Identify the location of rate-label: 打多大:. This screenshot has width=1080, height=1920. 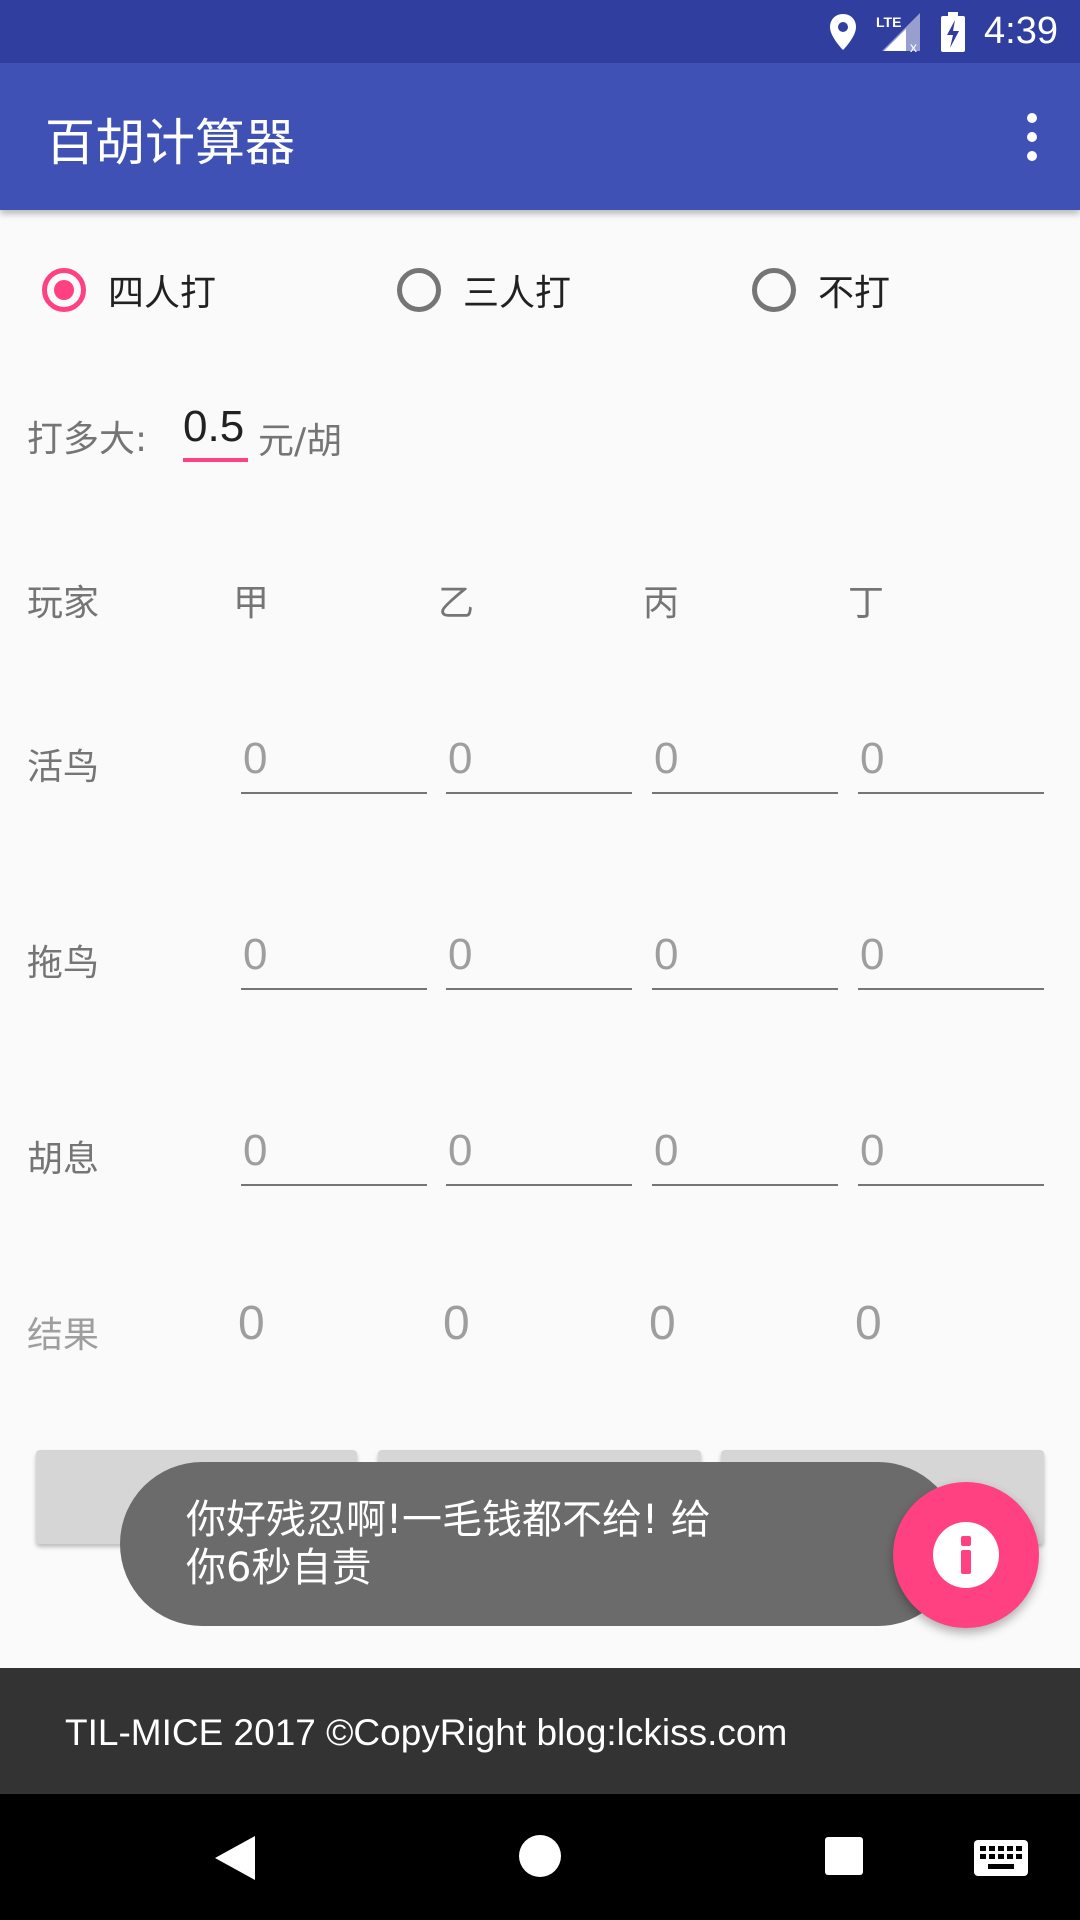
(87, 439).